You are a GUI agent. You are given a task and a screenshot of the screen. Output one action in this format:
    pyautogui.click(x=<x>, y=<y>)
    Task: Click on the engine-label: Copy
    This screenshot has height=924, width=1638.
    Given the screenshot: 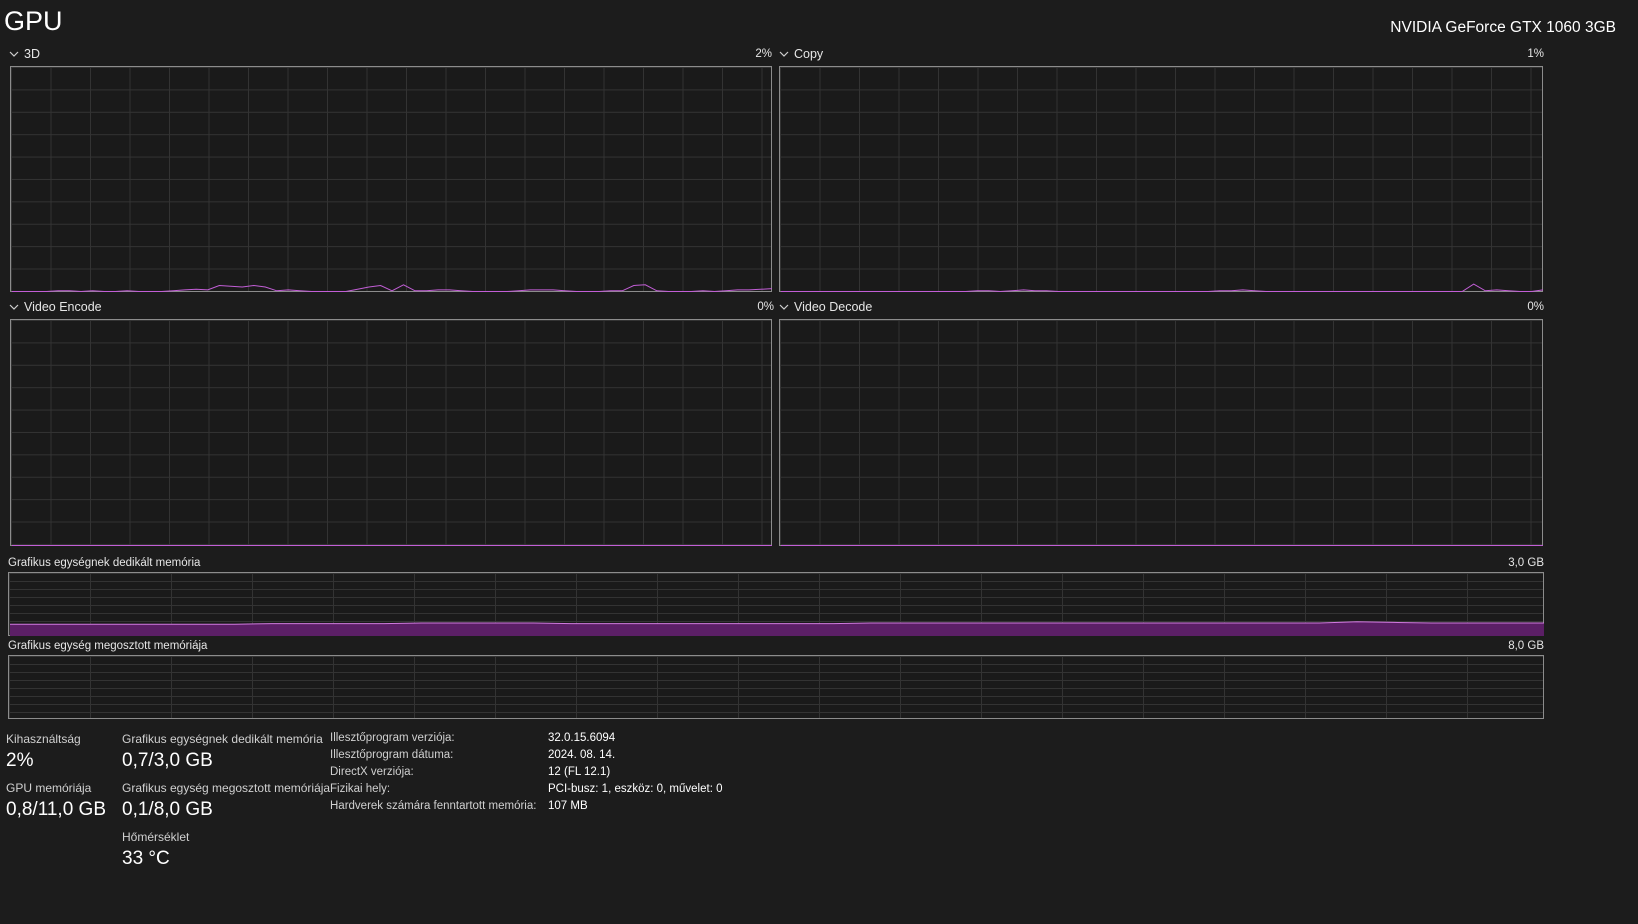 What is the action you would take?
    pyautogui.click(x=809, y=54)
    